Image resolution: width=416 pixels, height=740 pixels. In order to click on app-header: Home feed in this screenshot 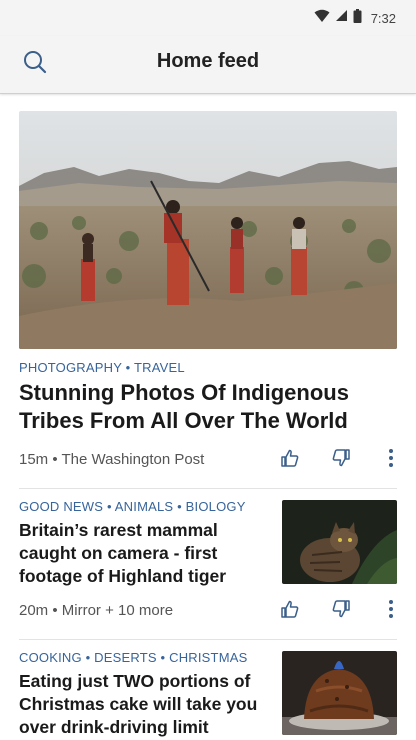, I will do `click(208, 65)`.